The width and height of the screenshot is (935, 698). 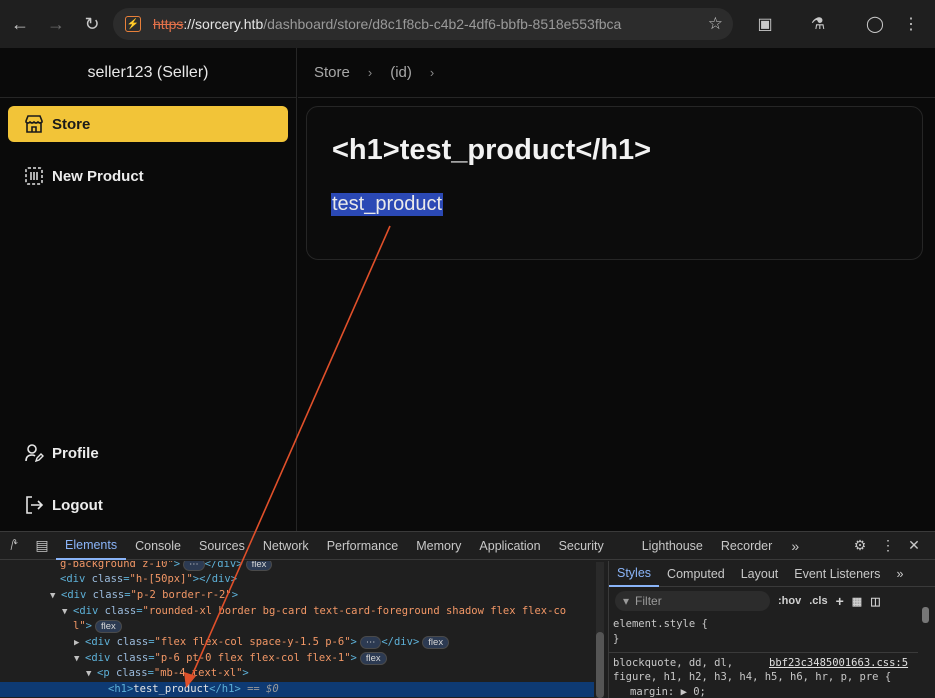 What do you see at coordinates (925, 615) in the screenshot?
I see `styles-scrollbar-thumb` at bounding box center [925, 615].